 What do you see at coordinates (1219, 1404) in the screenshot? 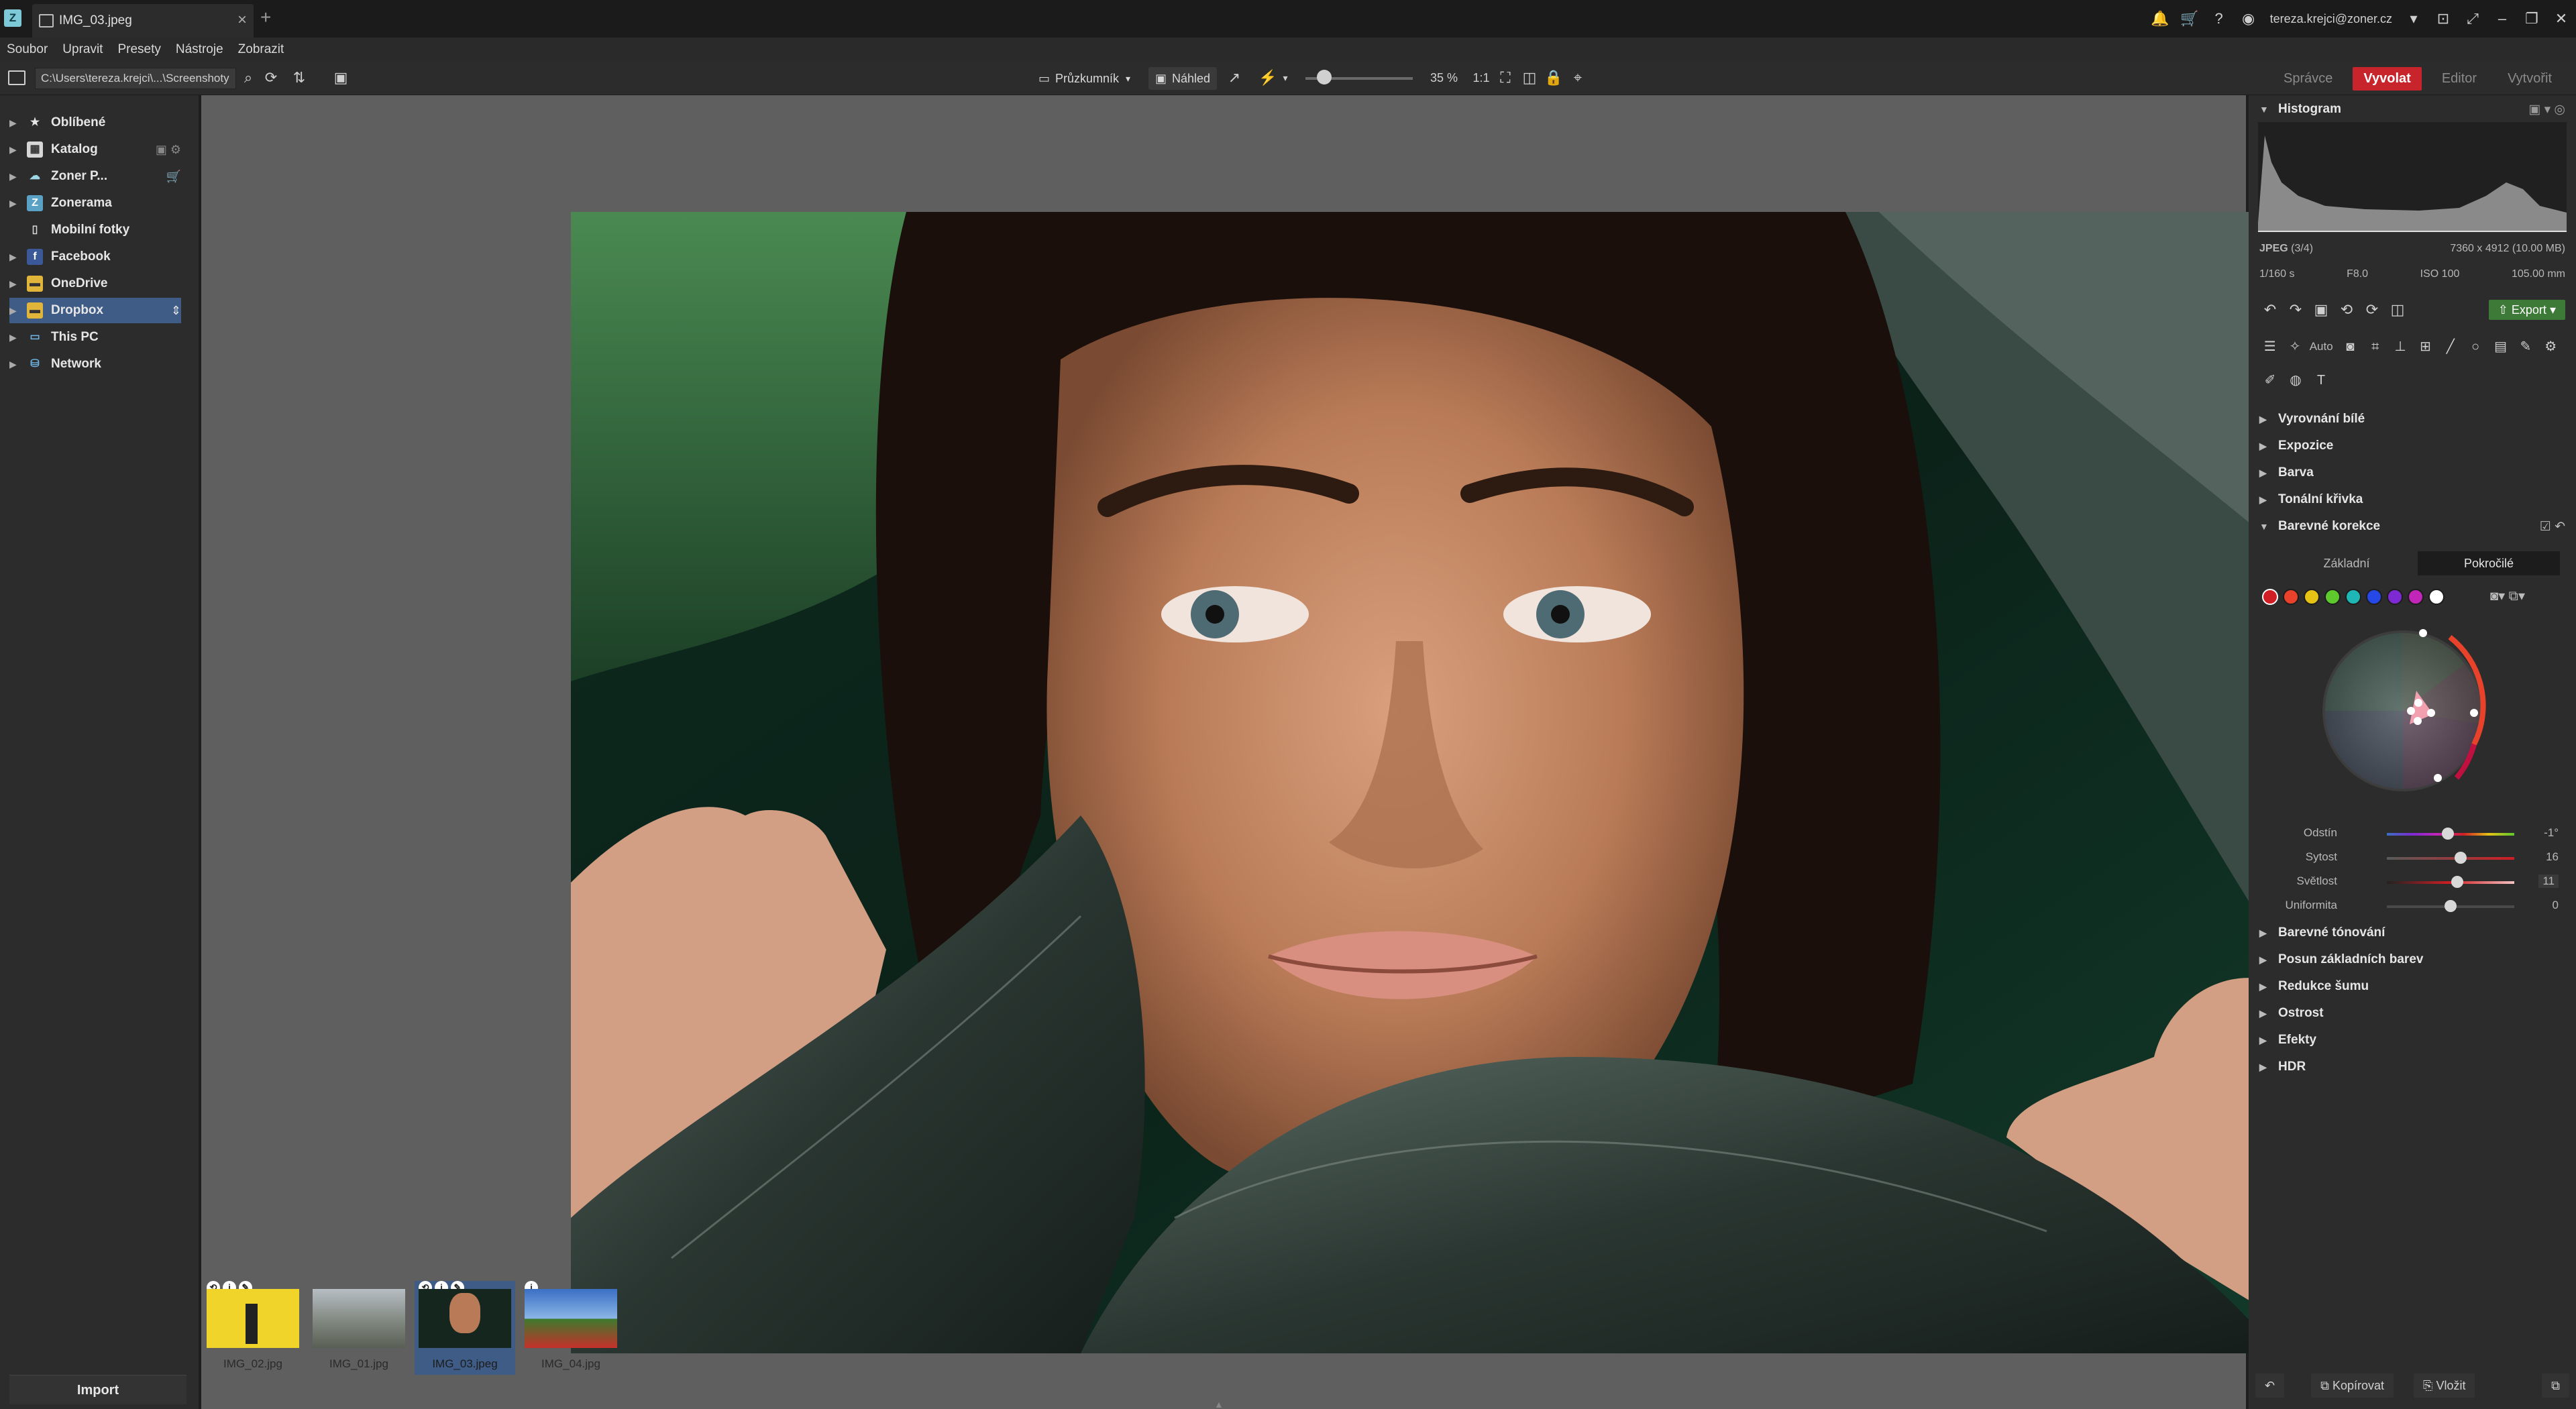
I see `filmstrip-collapse-icon: ▲` at bounding box center [1219, 1404].